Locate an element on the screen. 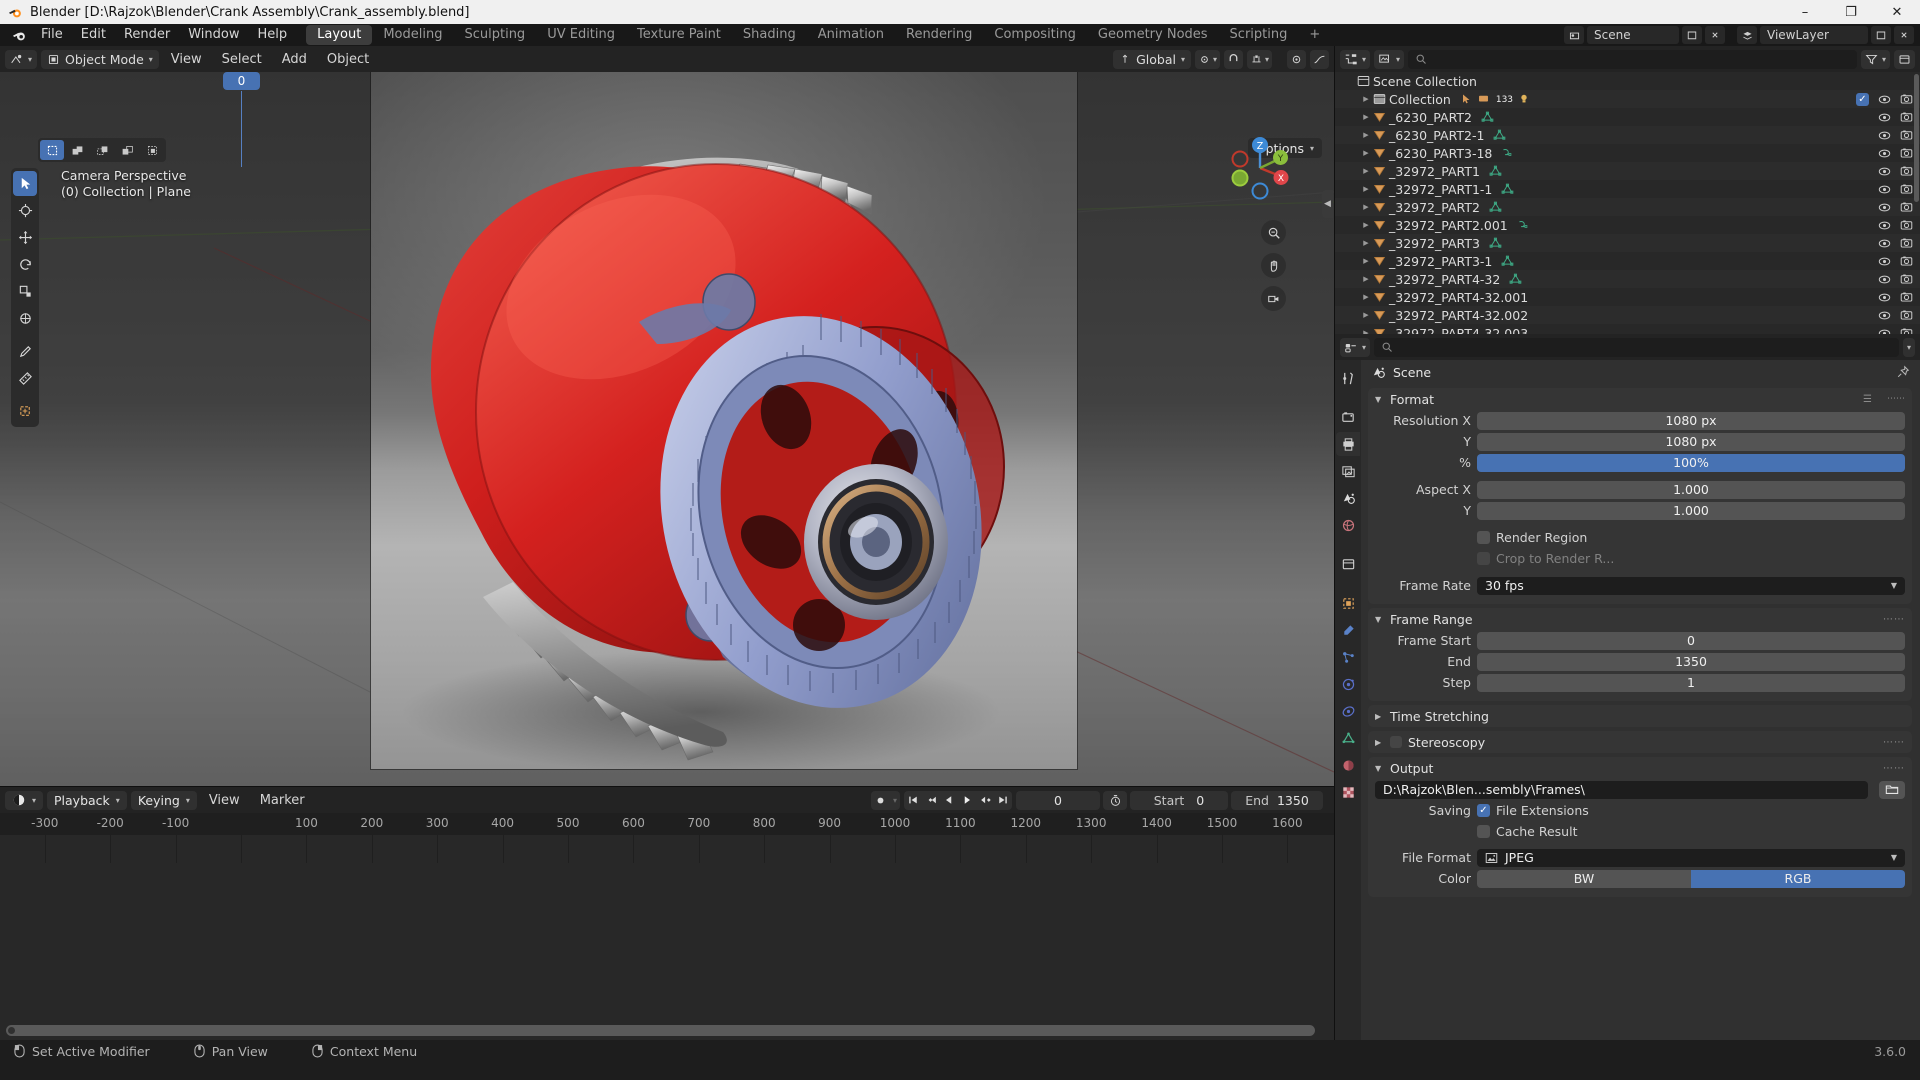 The height and width of the screenshot is (1080, 1920). properties-search-input is located at coordinates (1636, 347).